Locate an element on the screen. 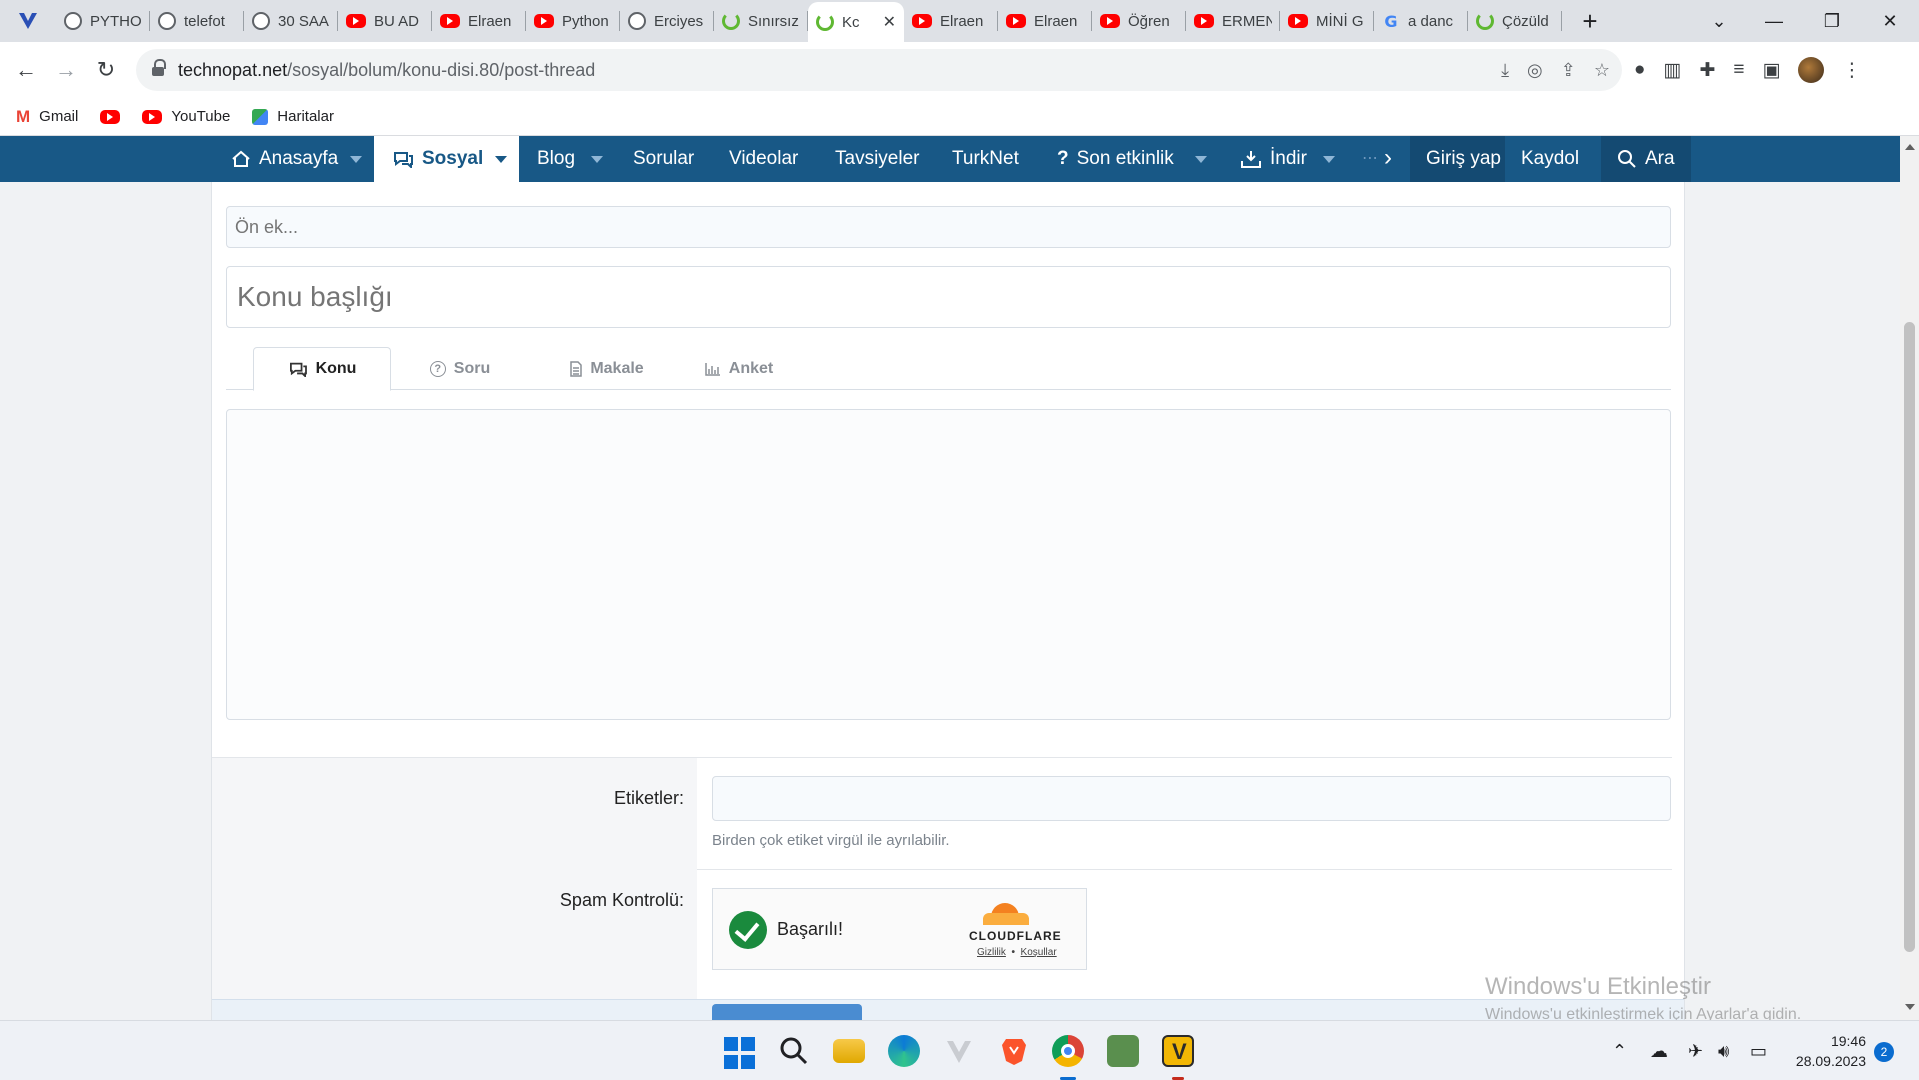 The image size is (1919, 1080). scroll-up-arrow-icon is located at coordinates (1910, 147).